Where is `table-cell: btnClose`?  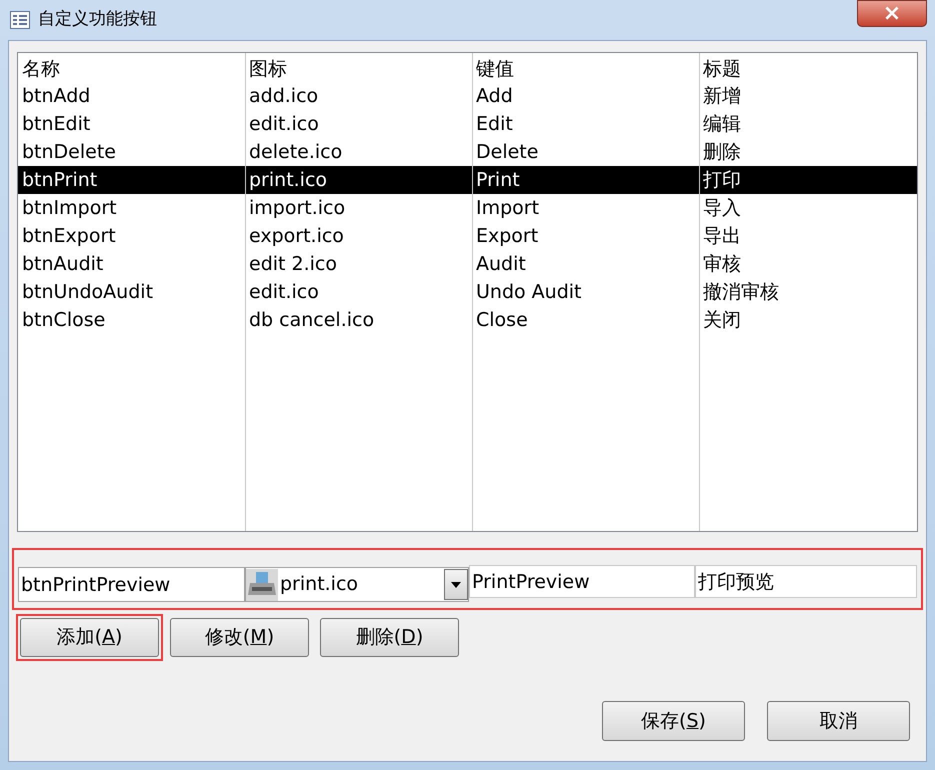
table-cell: btnClose is located at coordinates (131, 320).